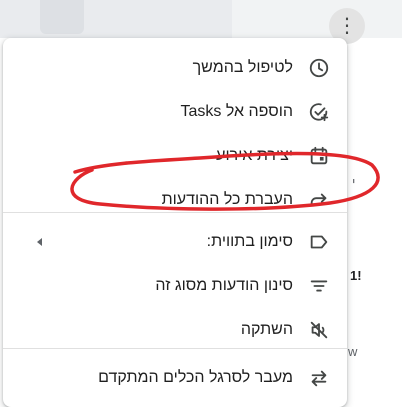 This screenshot has height=407, width=402. Describe the element at coordinates (224, 285) in the screenshot. I see `menu-item-label: סינון הודעות מסוג זה` at that location.